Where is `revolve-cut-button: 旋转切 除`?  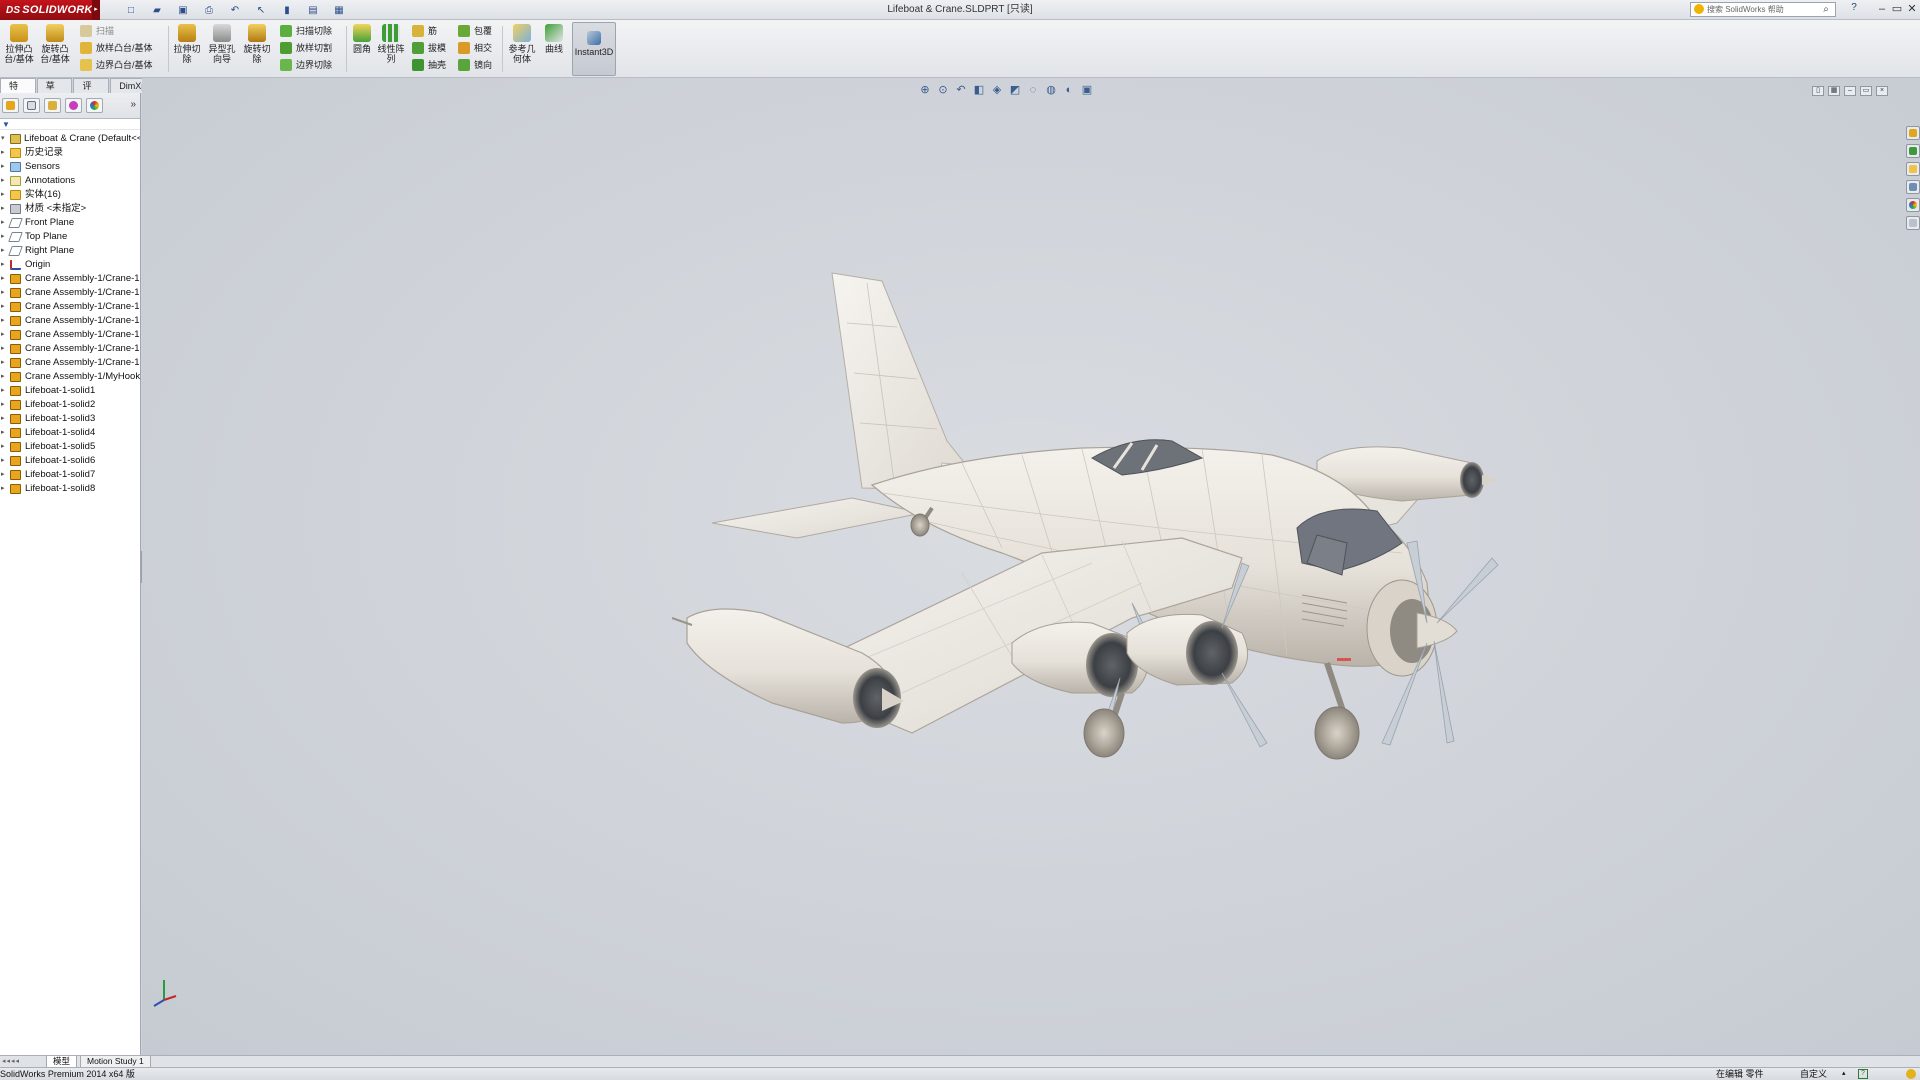 revolve-cut-button: 旋转切 除 is located at coordinates (257, 49).